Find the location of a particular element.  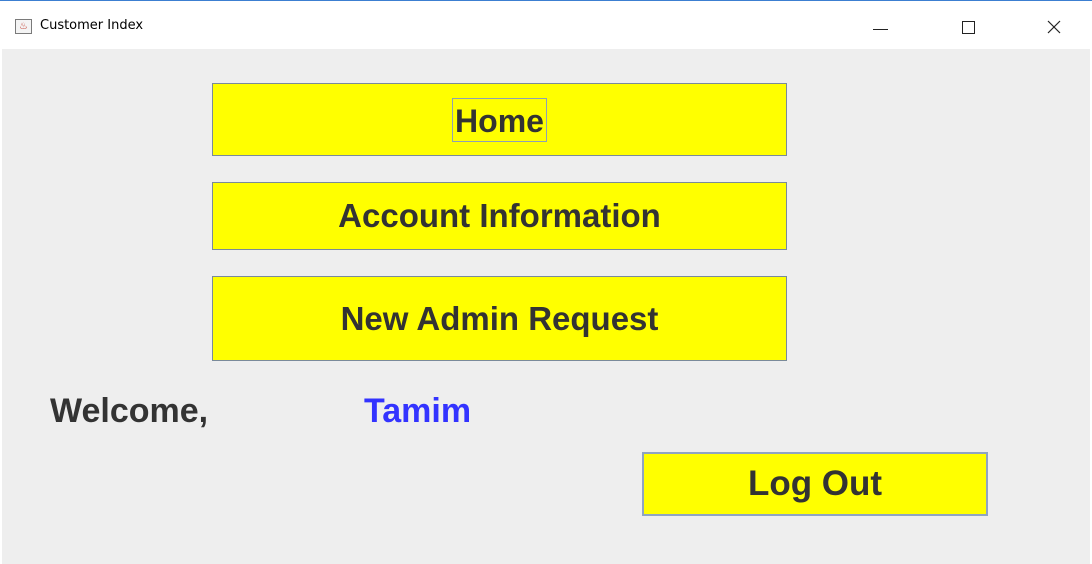

minimize-button is located at coordinates (880, 26).